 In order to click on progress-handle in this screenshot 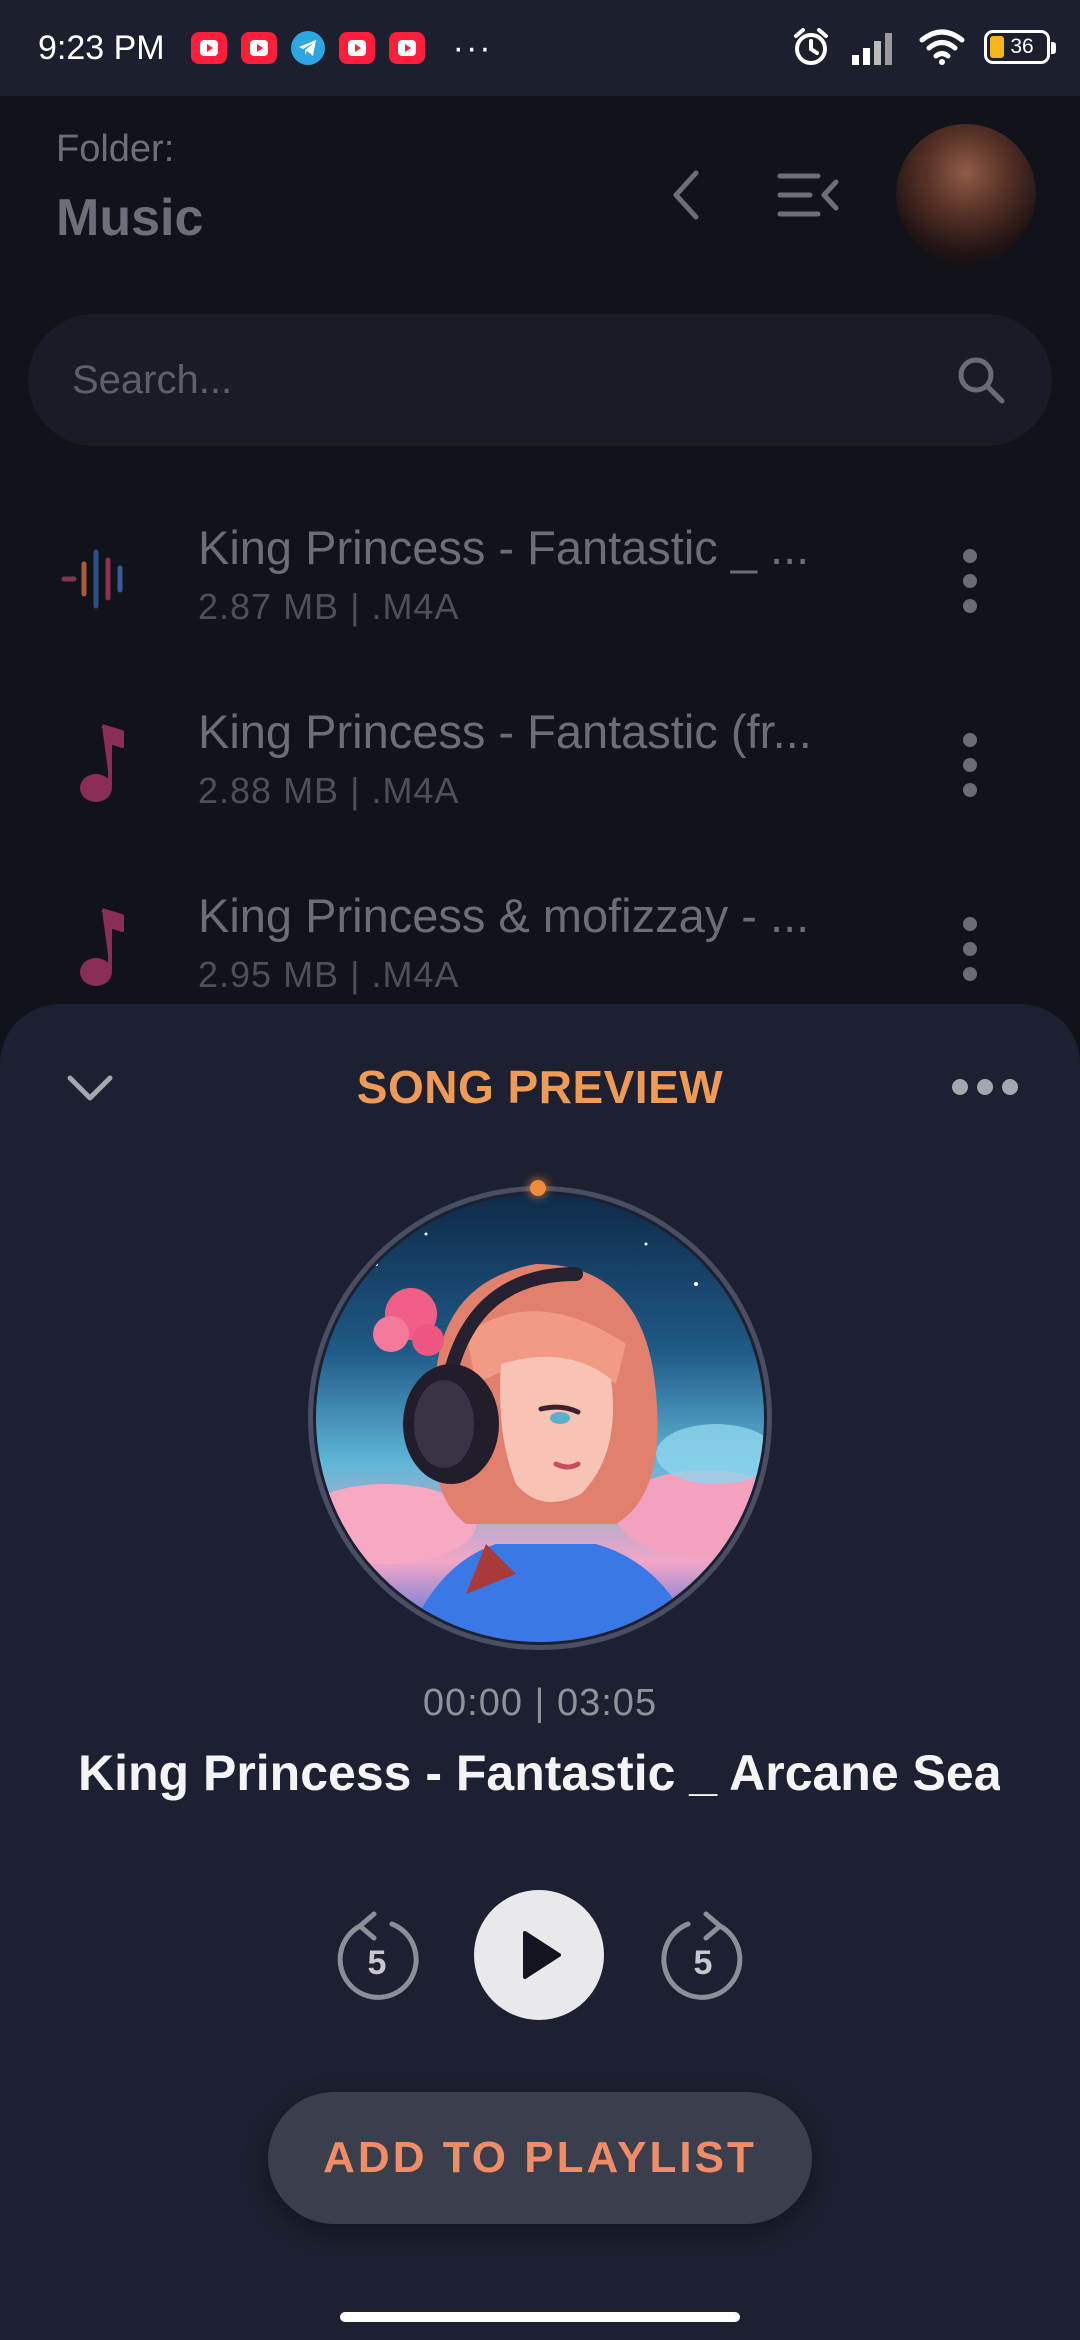, I will do `click(538, 1188)`.